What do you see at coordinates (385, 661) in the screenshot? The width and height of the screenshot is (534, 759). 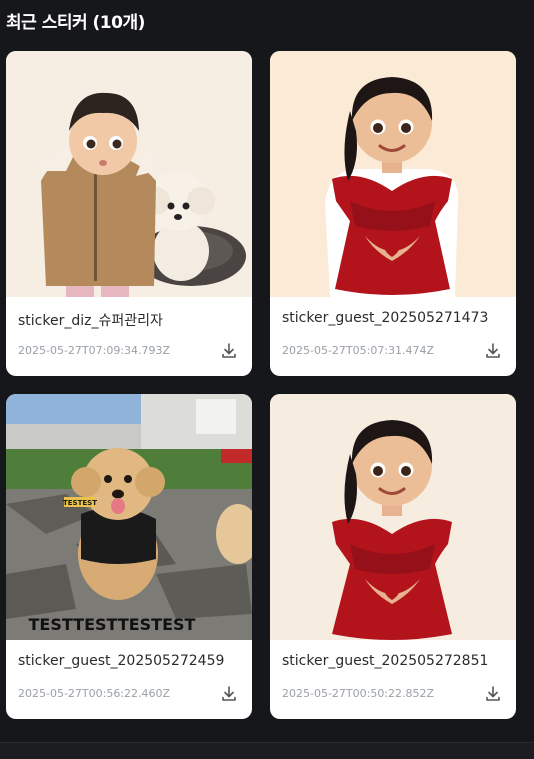 I see `sticker-name: sticker_guest_202505272851` at bounding box center [385, 661].